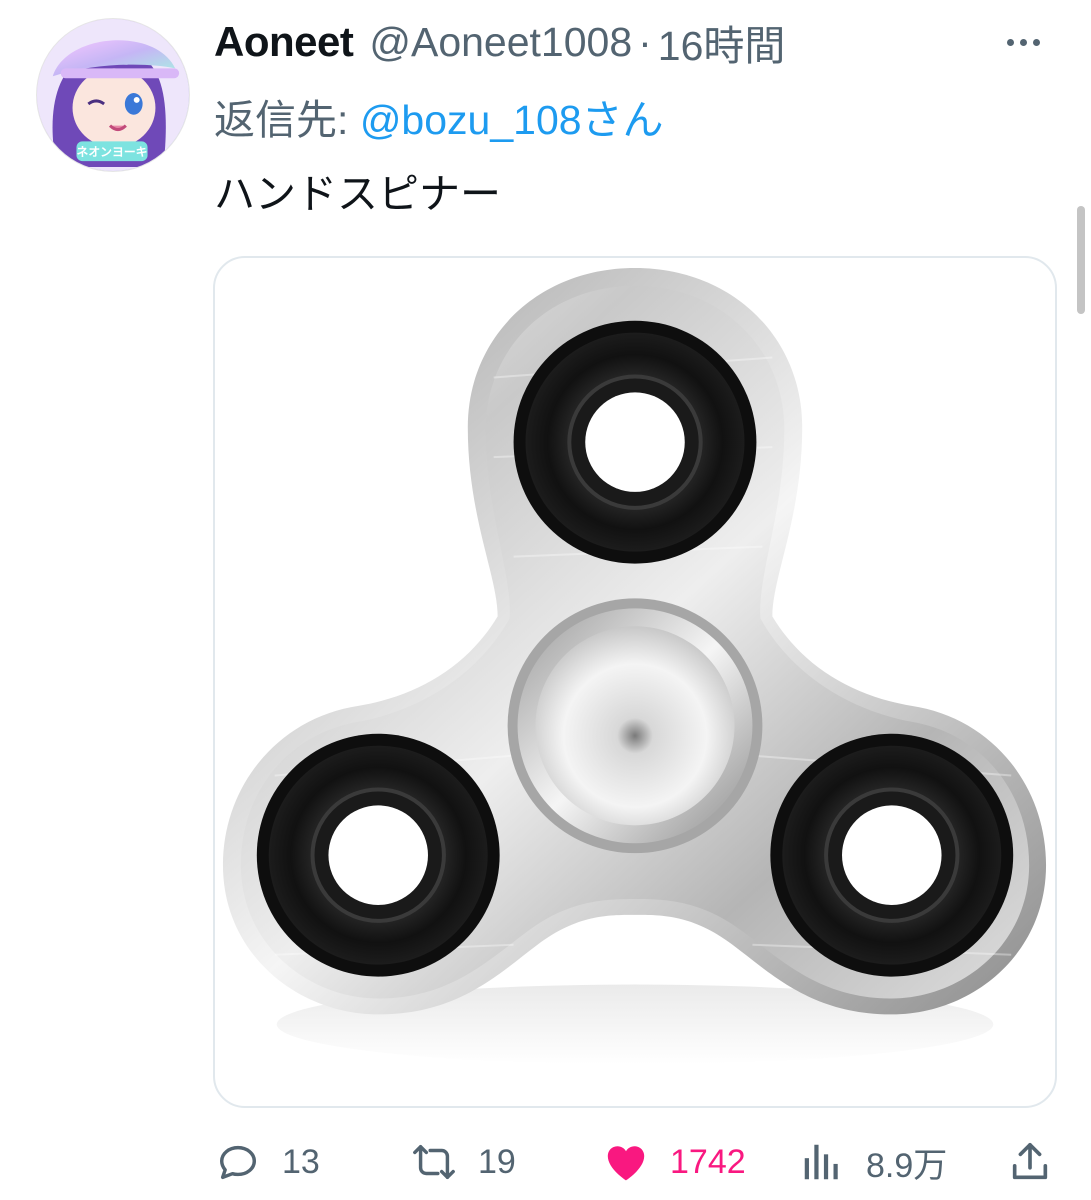 Image resolution: width=1091 pixels, height=1200 pixels. Describe the element at coordinates (267, 1162) in the screenshot. I see `reply-button: 13` at that location.